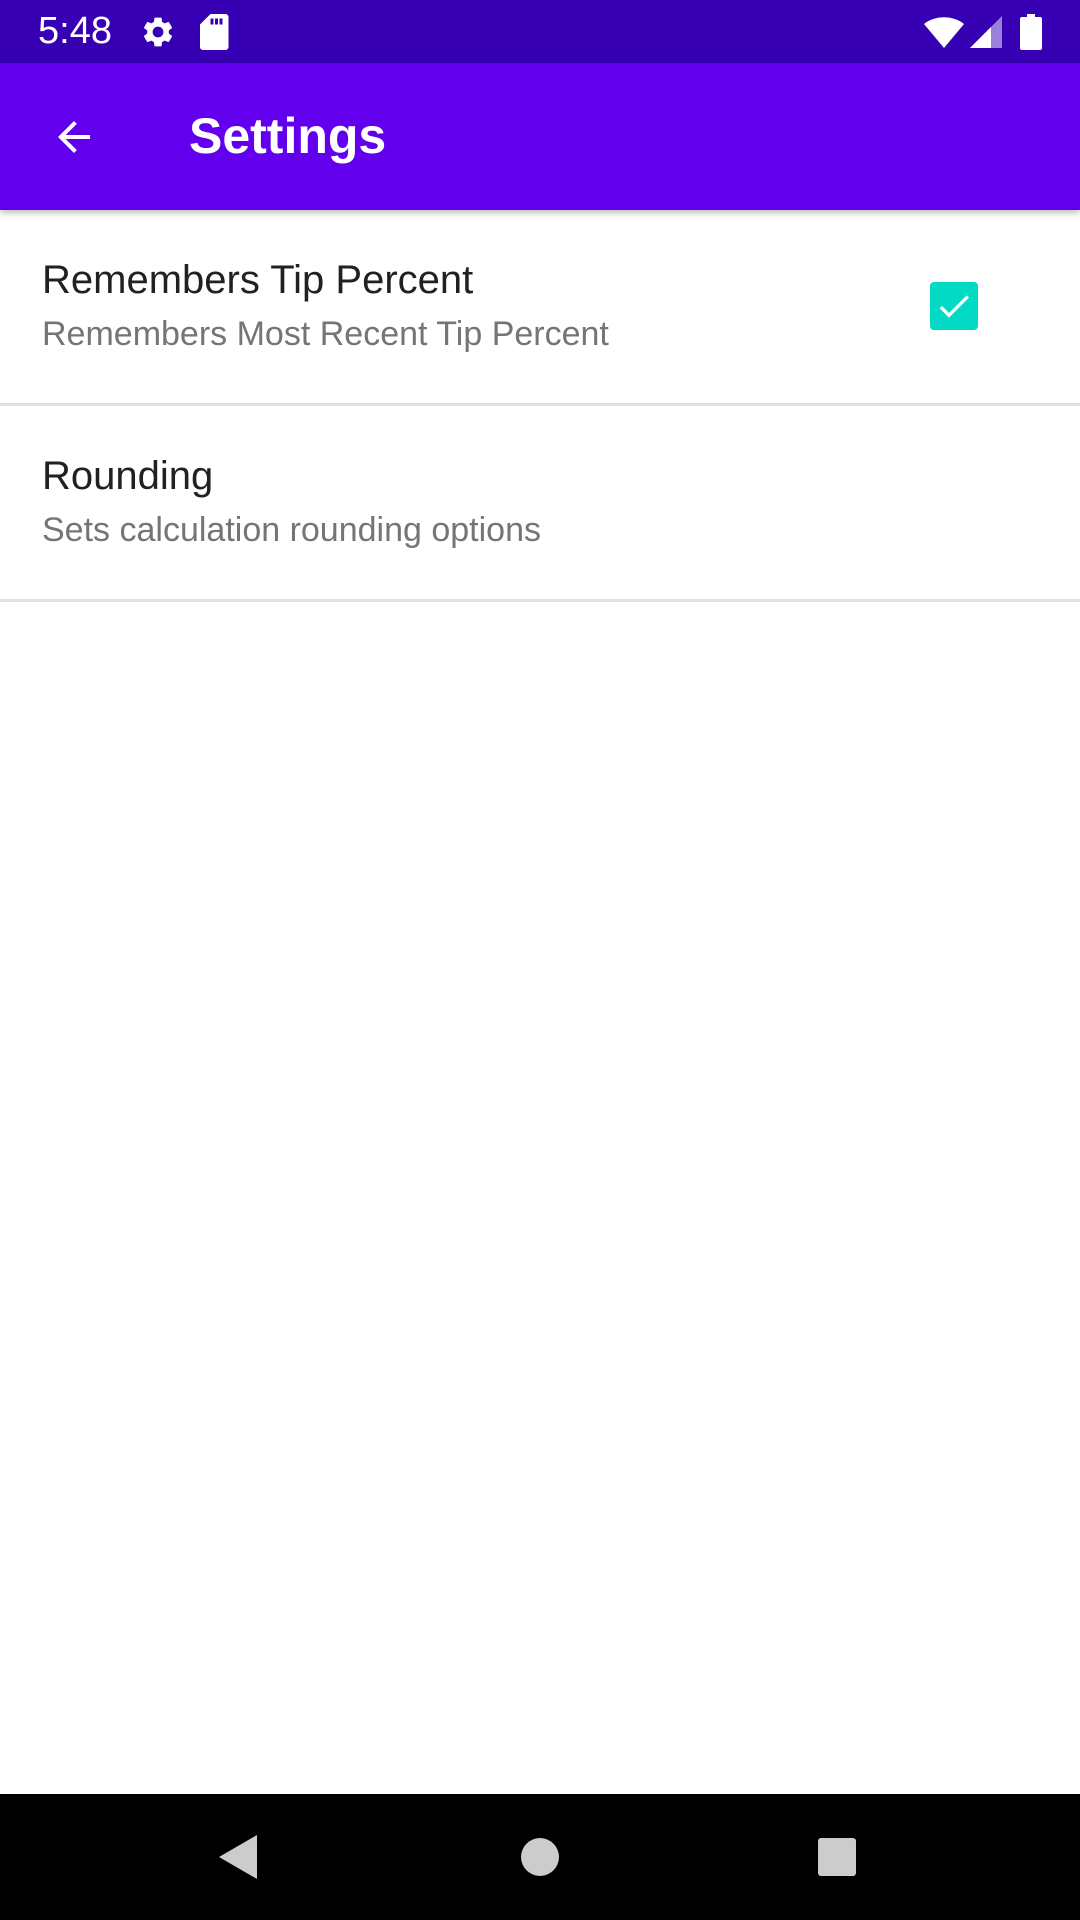 The image size is (1080, 1920). What do you see at coordinates (540, 136) in the screenshot?
I see `app-bar: Settings` at bounding box center [540, 136].